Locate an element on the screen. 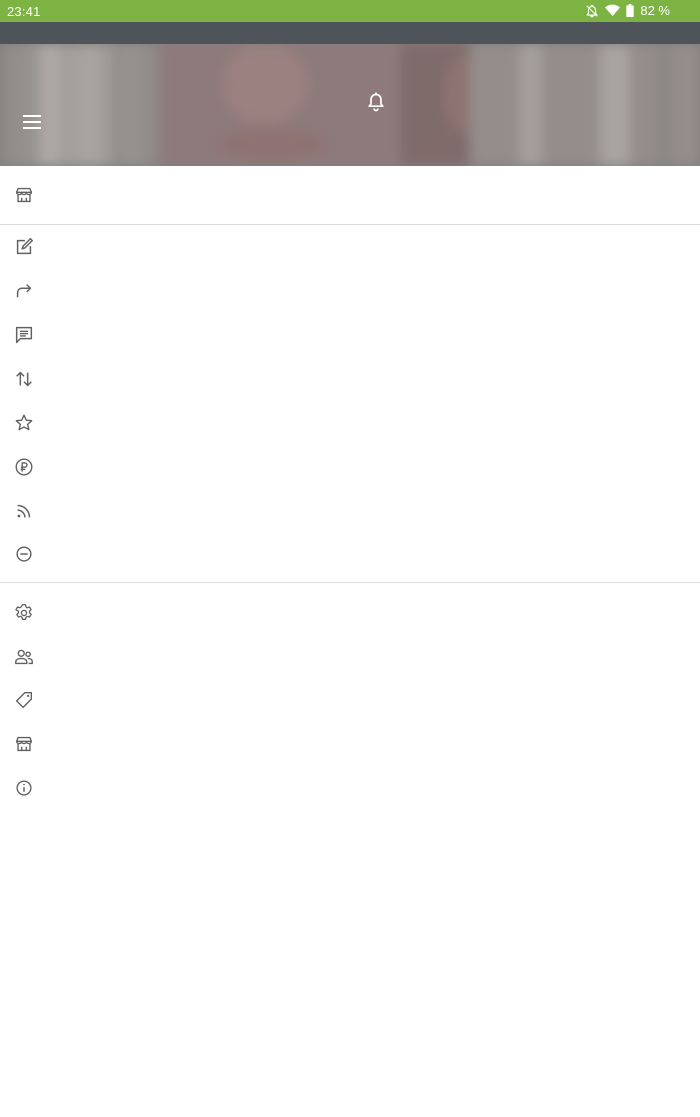 This screenshot has width=700, height=1117. wifi-icon is located at coordinates (613, 10).